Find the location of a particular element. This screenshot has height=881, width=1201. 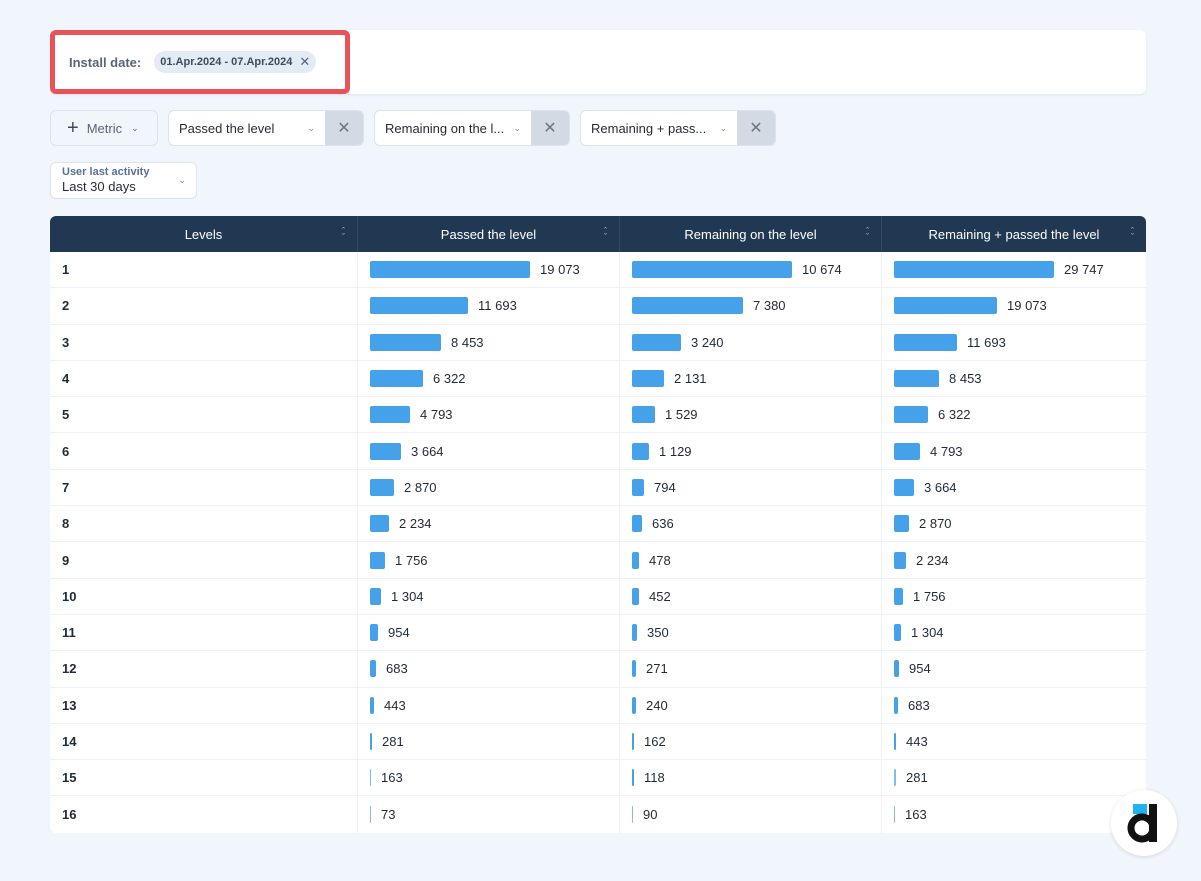

passed-value: 683 is located at coordinates (397, 669).